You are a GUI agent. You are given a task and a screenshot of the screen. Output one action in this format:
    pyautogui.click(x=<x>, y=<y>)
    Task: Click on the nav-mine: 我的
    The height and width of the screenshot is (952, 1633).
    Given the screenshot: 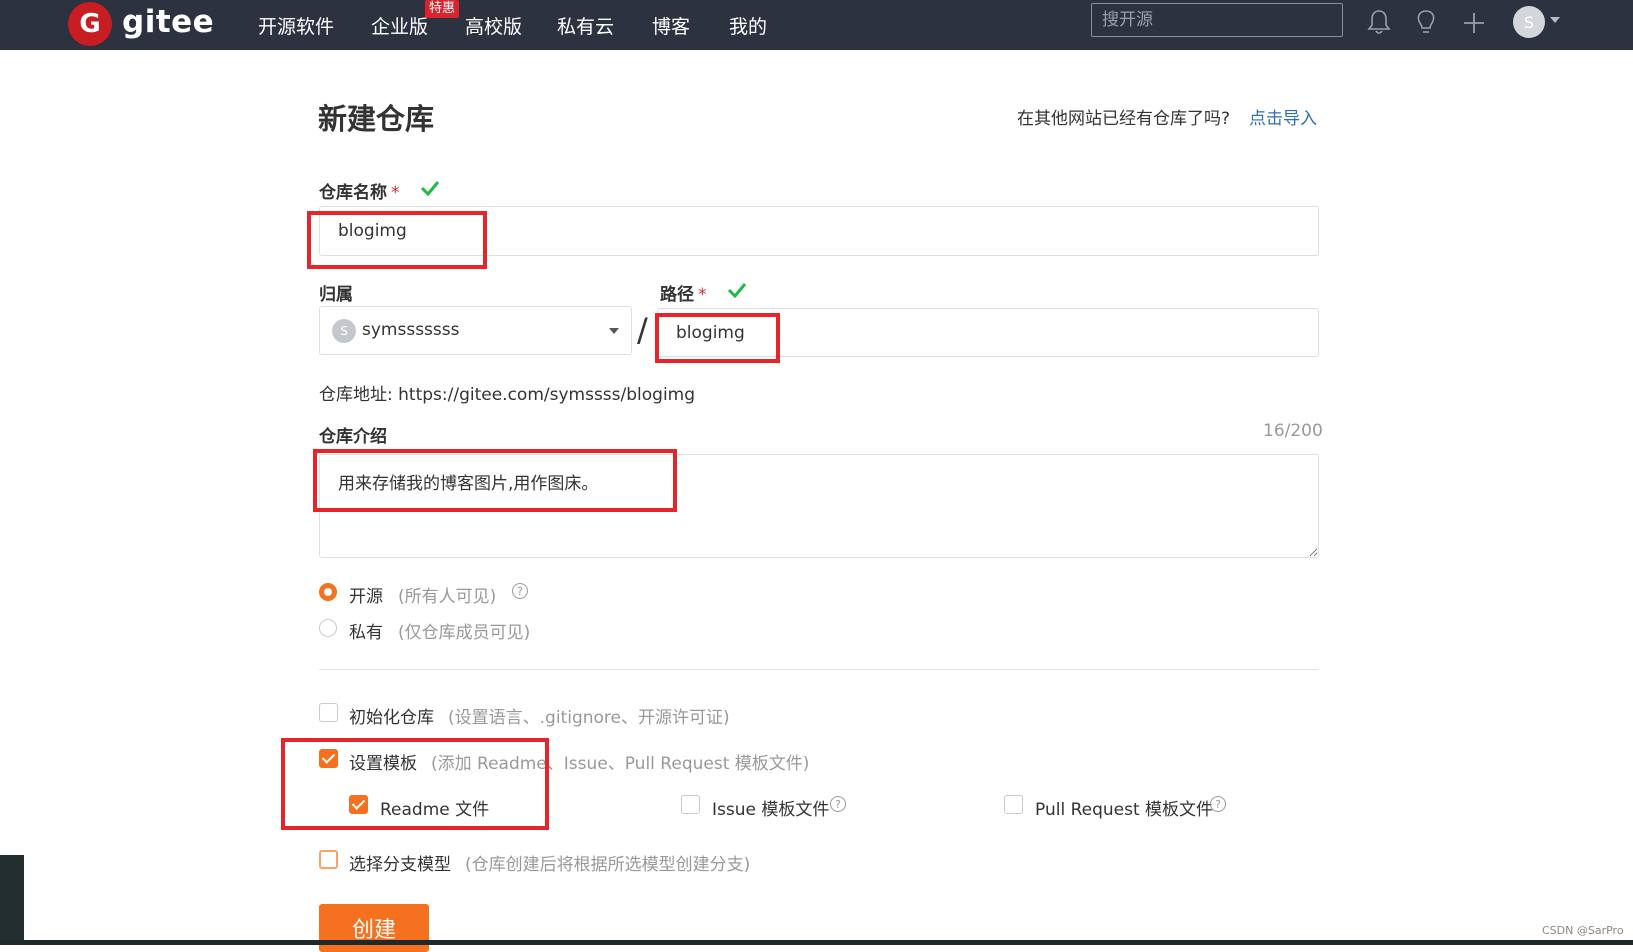 What is the action you would take?
    pyautogui.click(x=748, y=25)
    